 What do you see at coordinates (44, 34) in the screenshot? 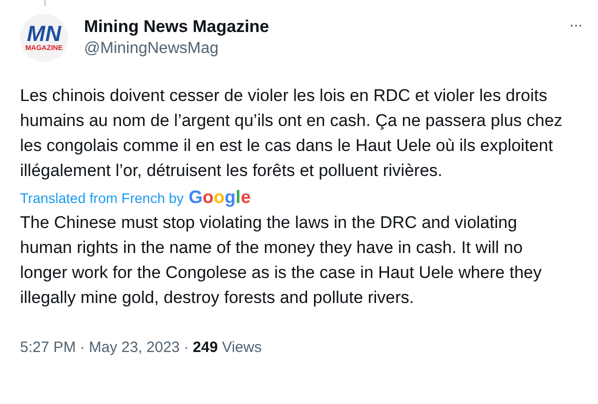
I see `logo-letters: MN` at bounding box center [44, 34].